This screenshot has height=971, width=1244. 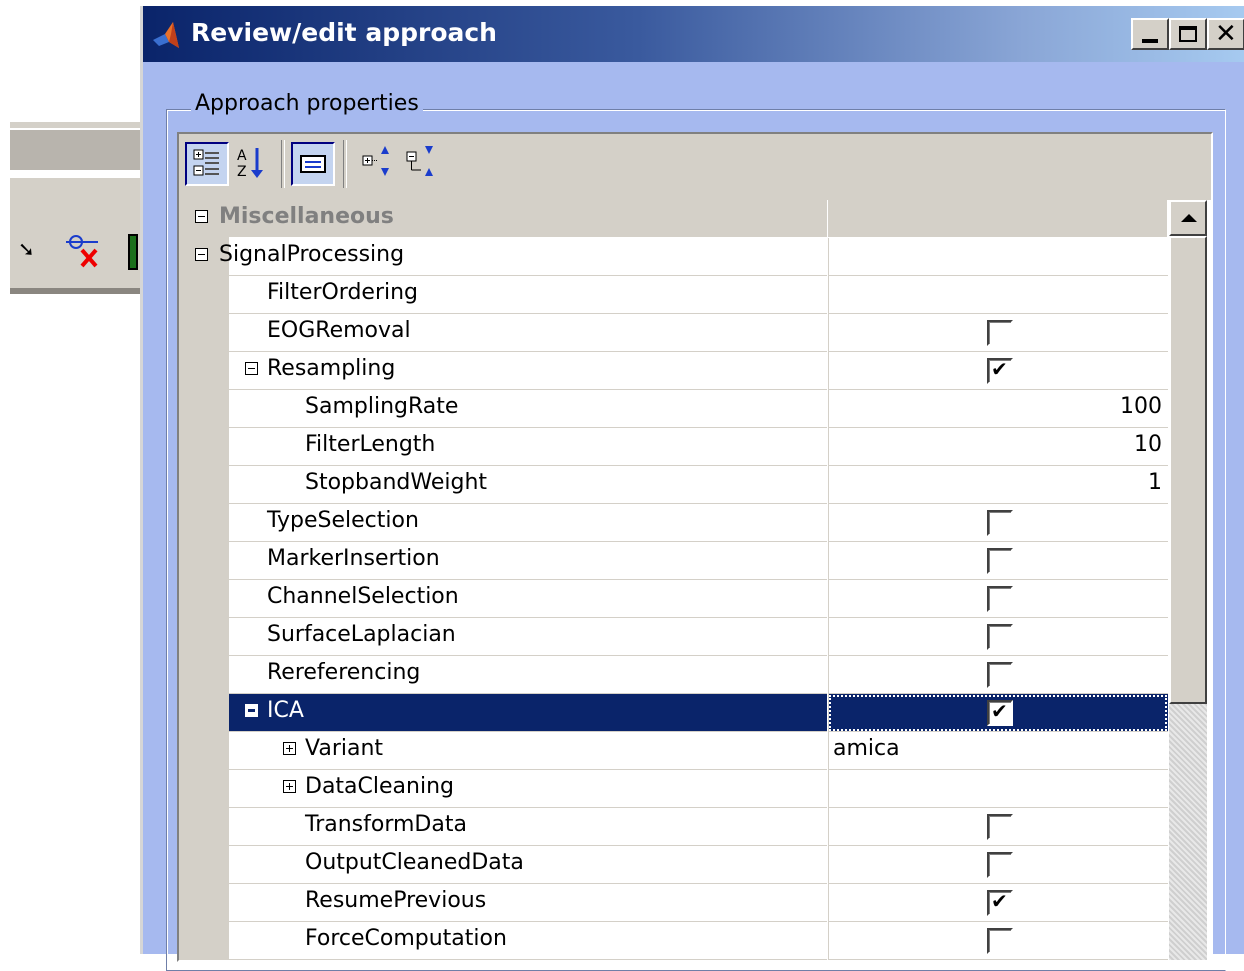 What do you see at coordinates (1188, 34) in the screenshot?
I see `maximize-button` at bounding box center [1188, 34].